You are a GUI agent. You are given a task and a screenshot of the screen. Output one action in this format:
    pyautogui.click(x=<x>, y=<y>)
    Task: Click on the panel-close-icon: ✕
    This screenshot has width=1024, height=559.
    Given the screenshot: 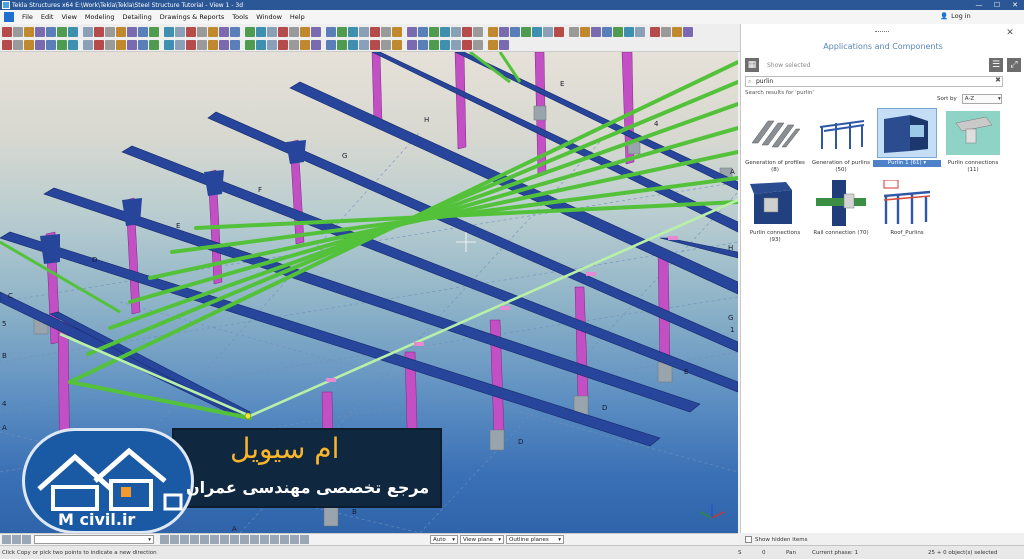 What is the action you would take?
    pyautogui.click(x=1010, y=33)
    